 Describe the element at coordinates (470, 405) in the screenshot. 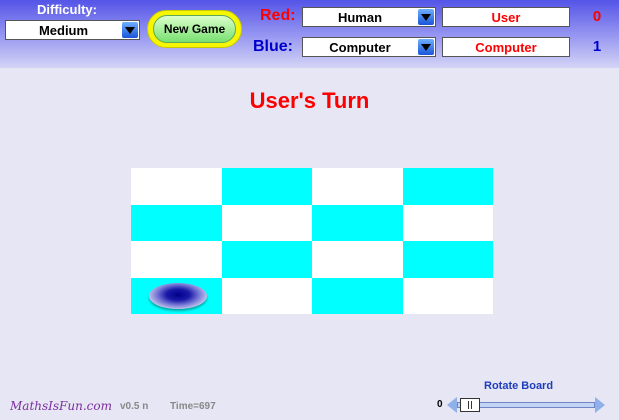

I see `slider-thumb` at that location.